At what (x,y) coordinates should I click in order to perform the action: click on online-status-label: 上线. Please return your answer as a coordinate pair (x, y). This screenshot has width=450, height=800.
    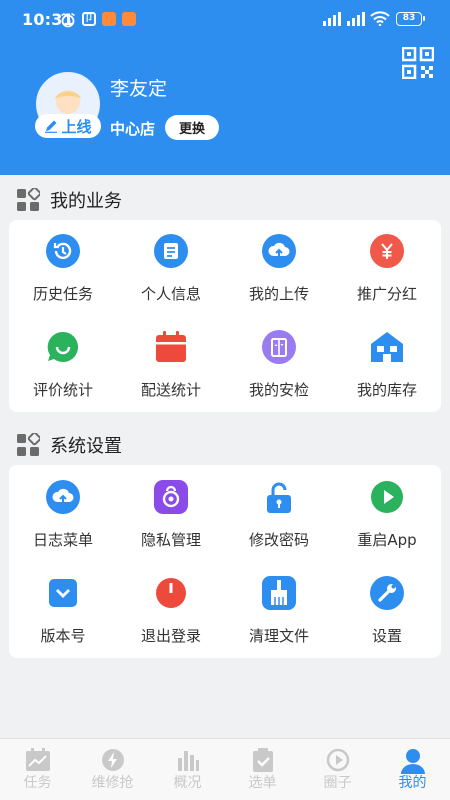
    Looking at the image, I should click on (76, 126).